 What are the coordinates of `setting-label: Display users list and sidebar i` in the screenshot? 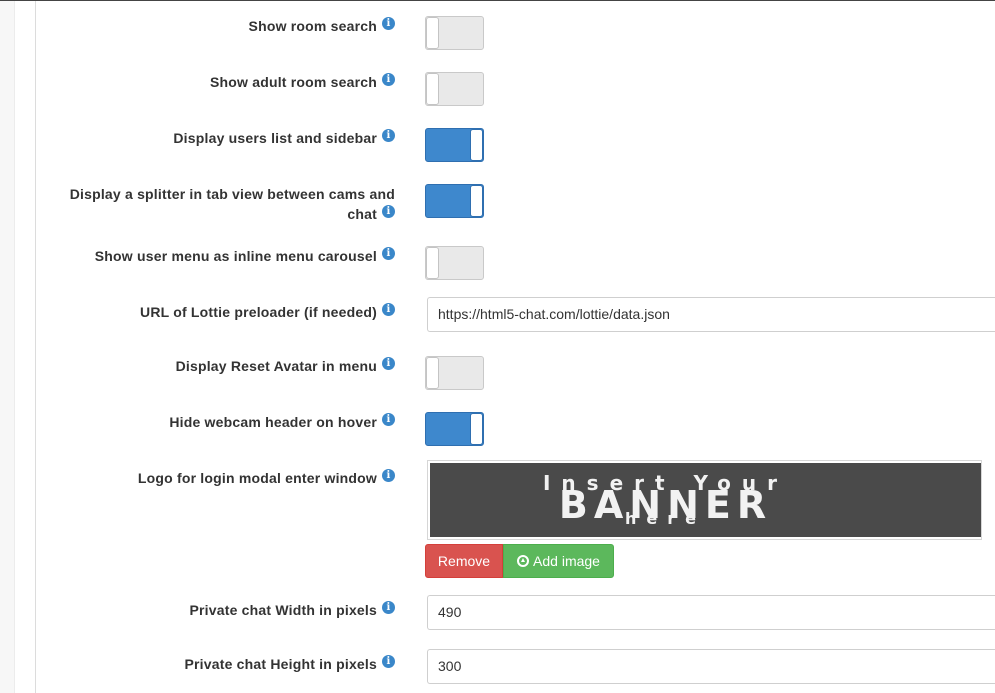 It's located at (284, 138).